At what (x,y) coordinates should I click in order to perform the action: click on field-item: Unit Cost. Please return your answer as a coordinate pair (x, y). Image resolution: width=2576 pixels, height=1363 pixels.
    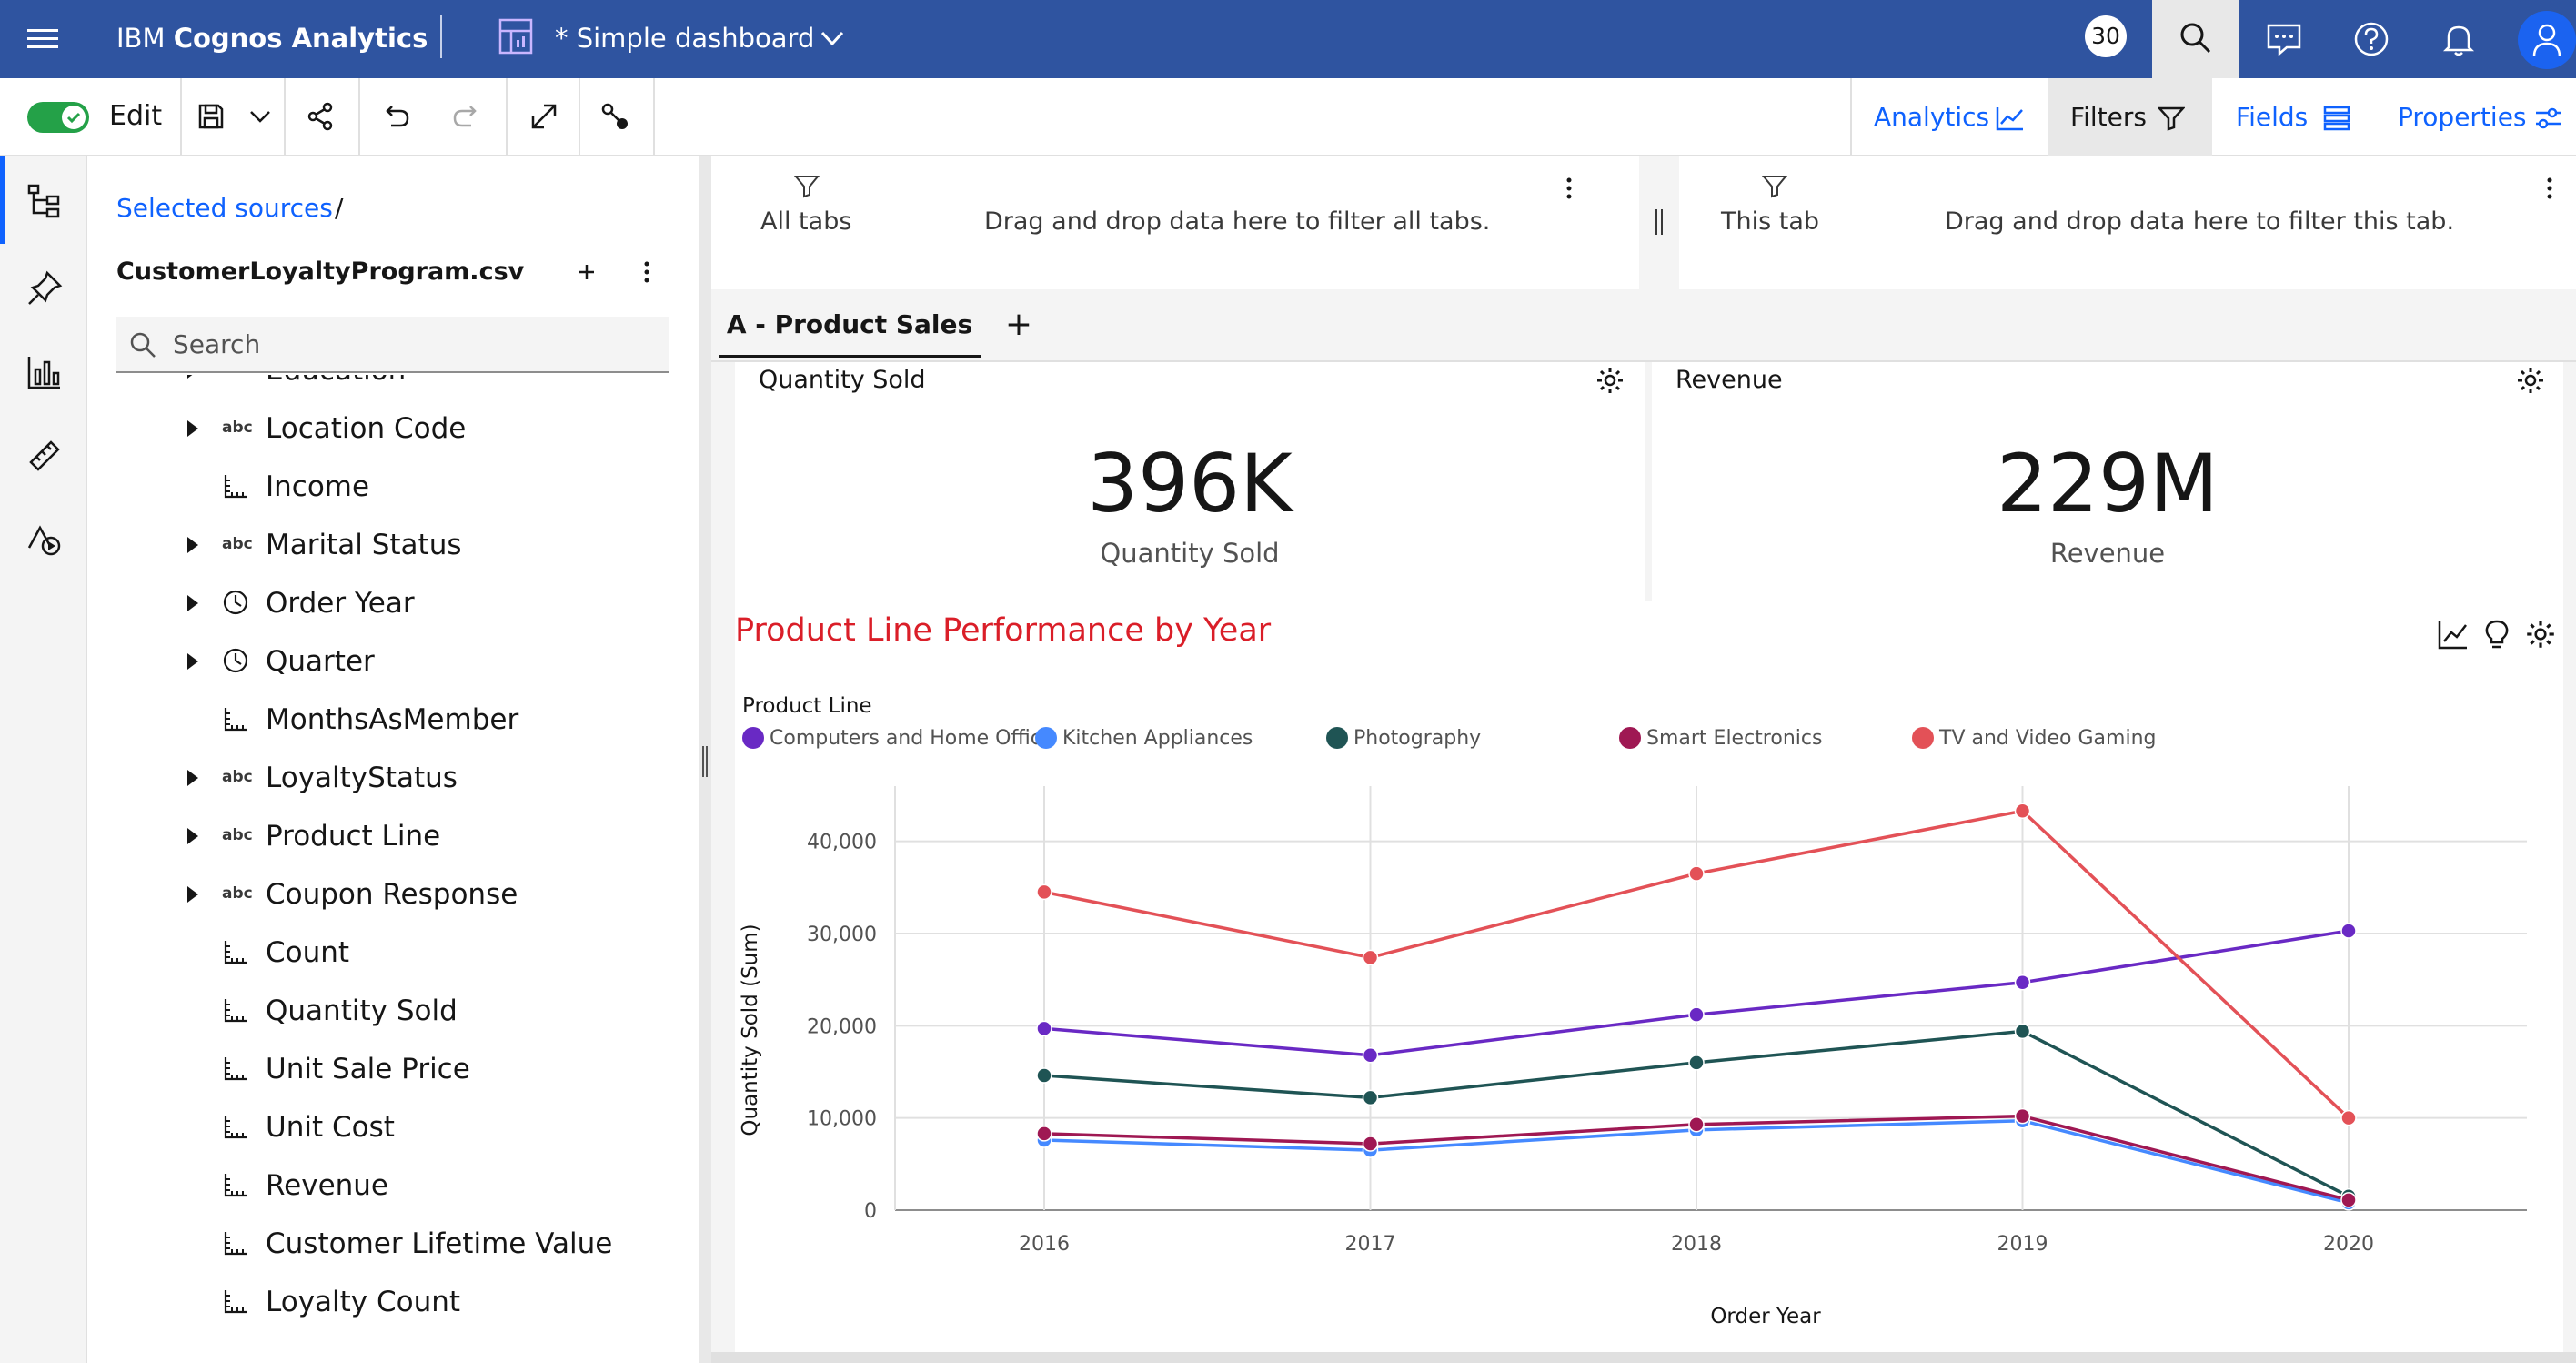
    Looking at the image, I should click on (393, 1128).